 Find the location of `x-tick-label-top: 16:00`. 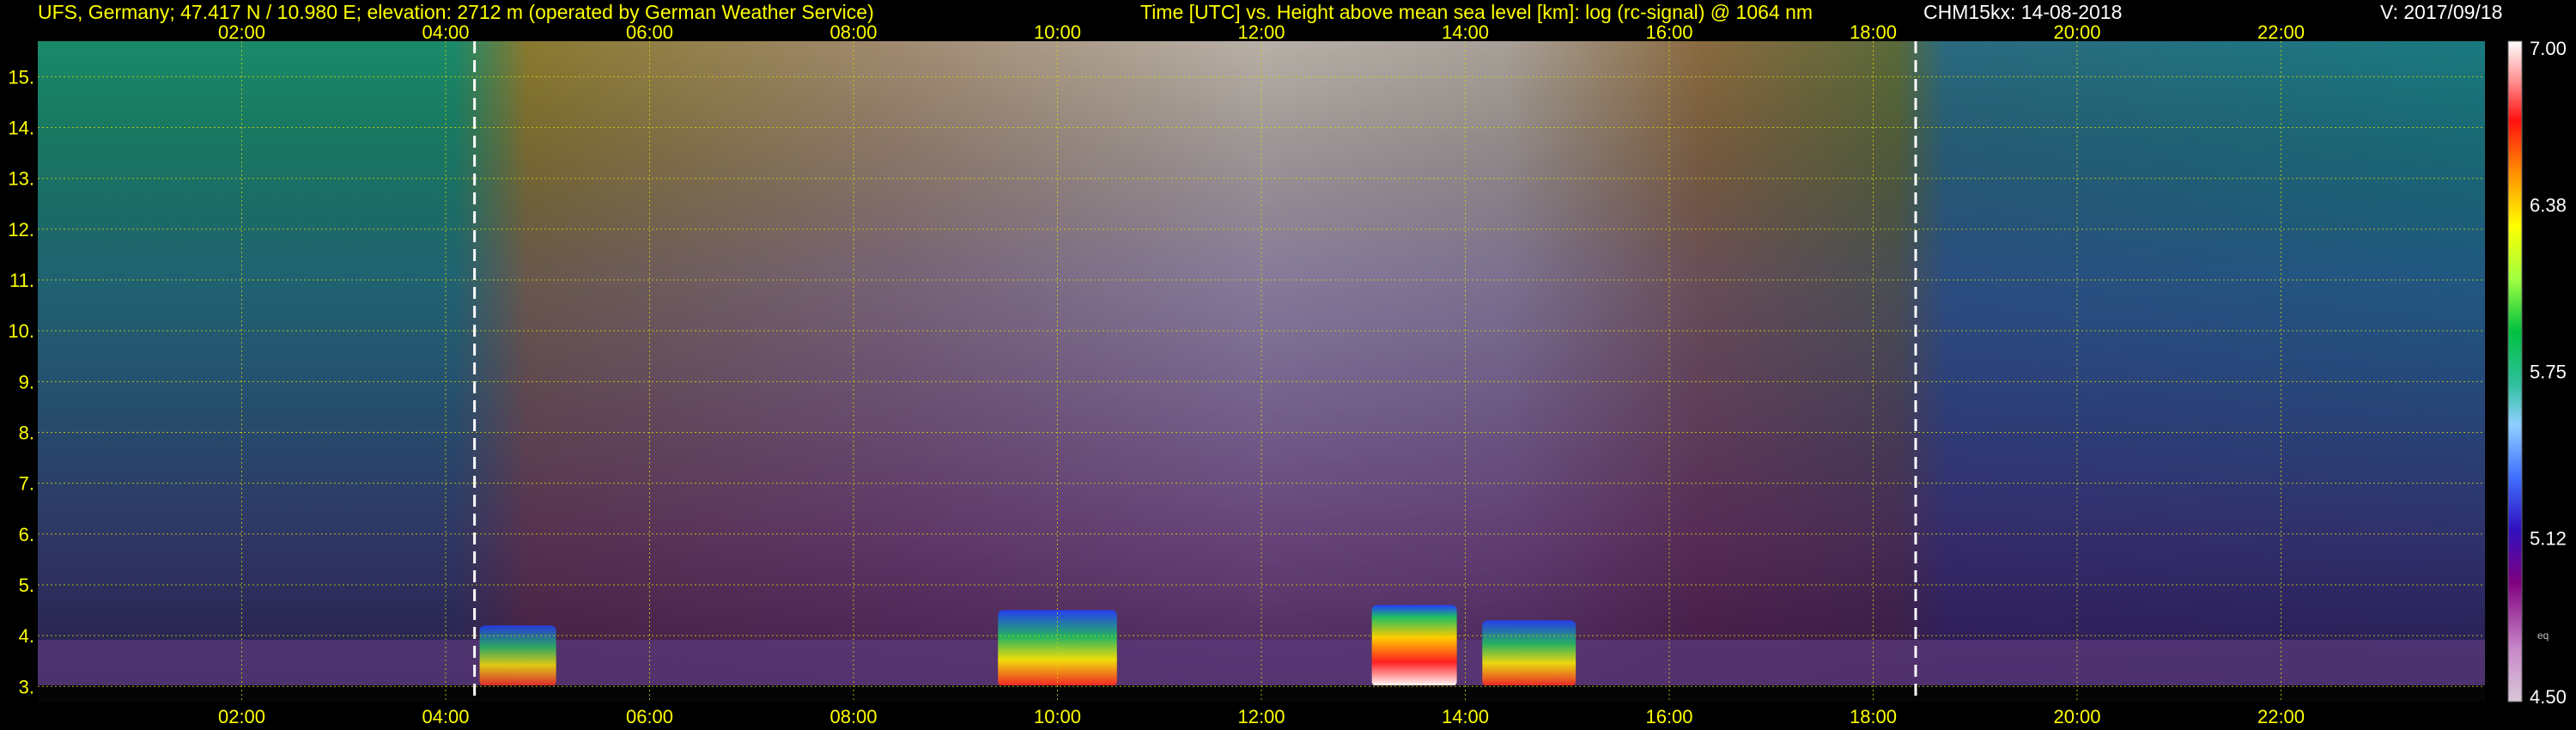

x-tick-label-top: 16:00 is located at coordinates (1668, 32).